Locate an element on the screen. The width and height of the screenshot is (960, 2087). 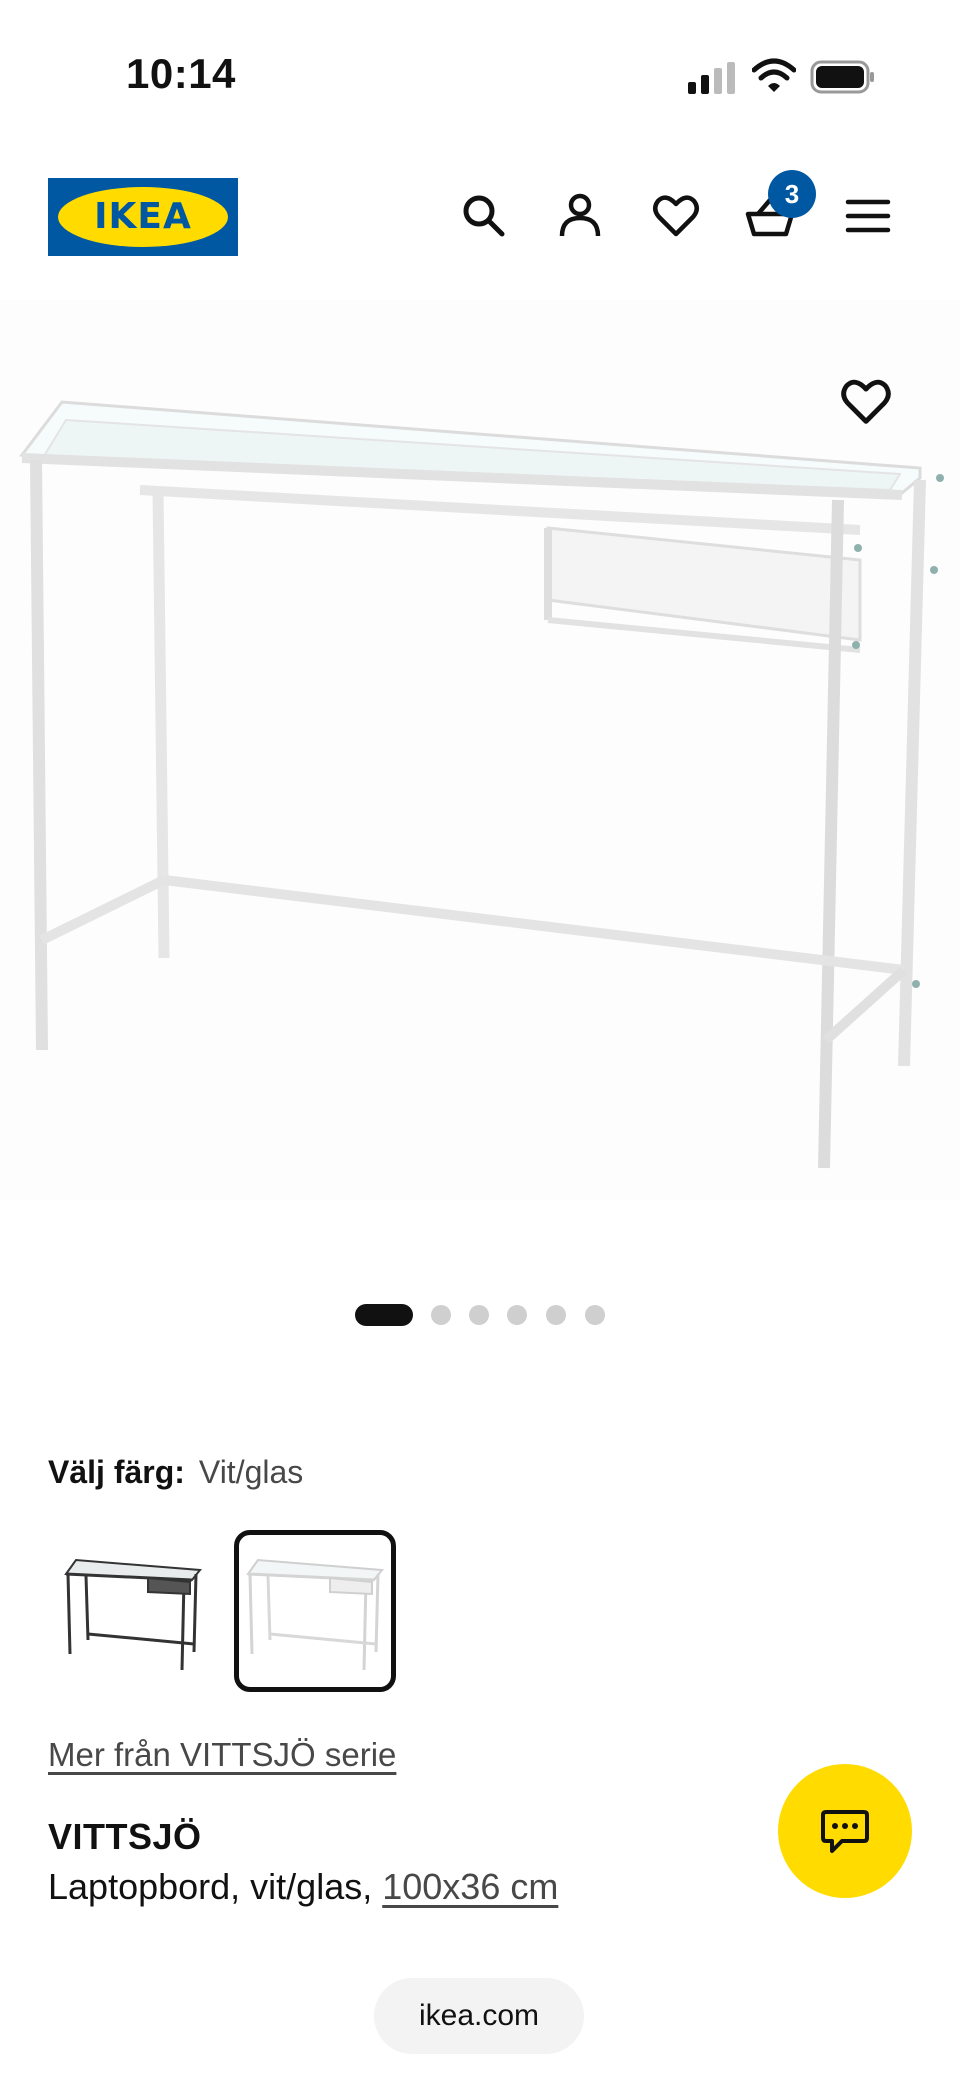
cart-count-badge: 3 is located at coordinates (792, 194).